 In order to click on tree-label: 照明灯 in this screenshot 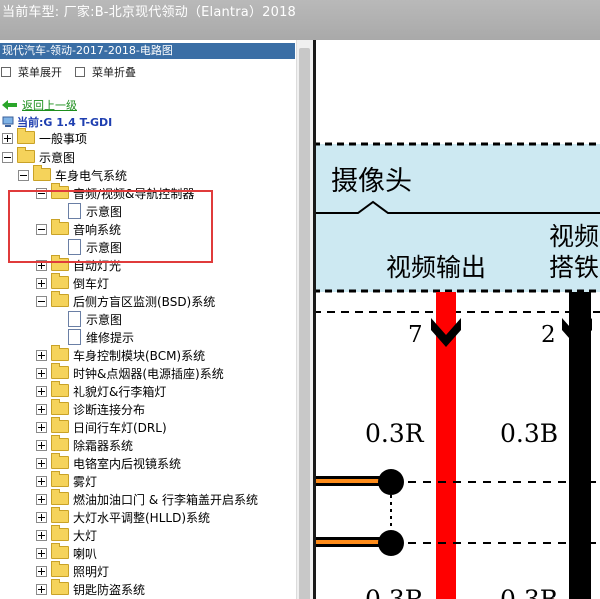, I will do `click(91, 572)`.